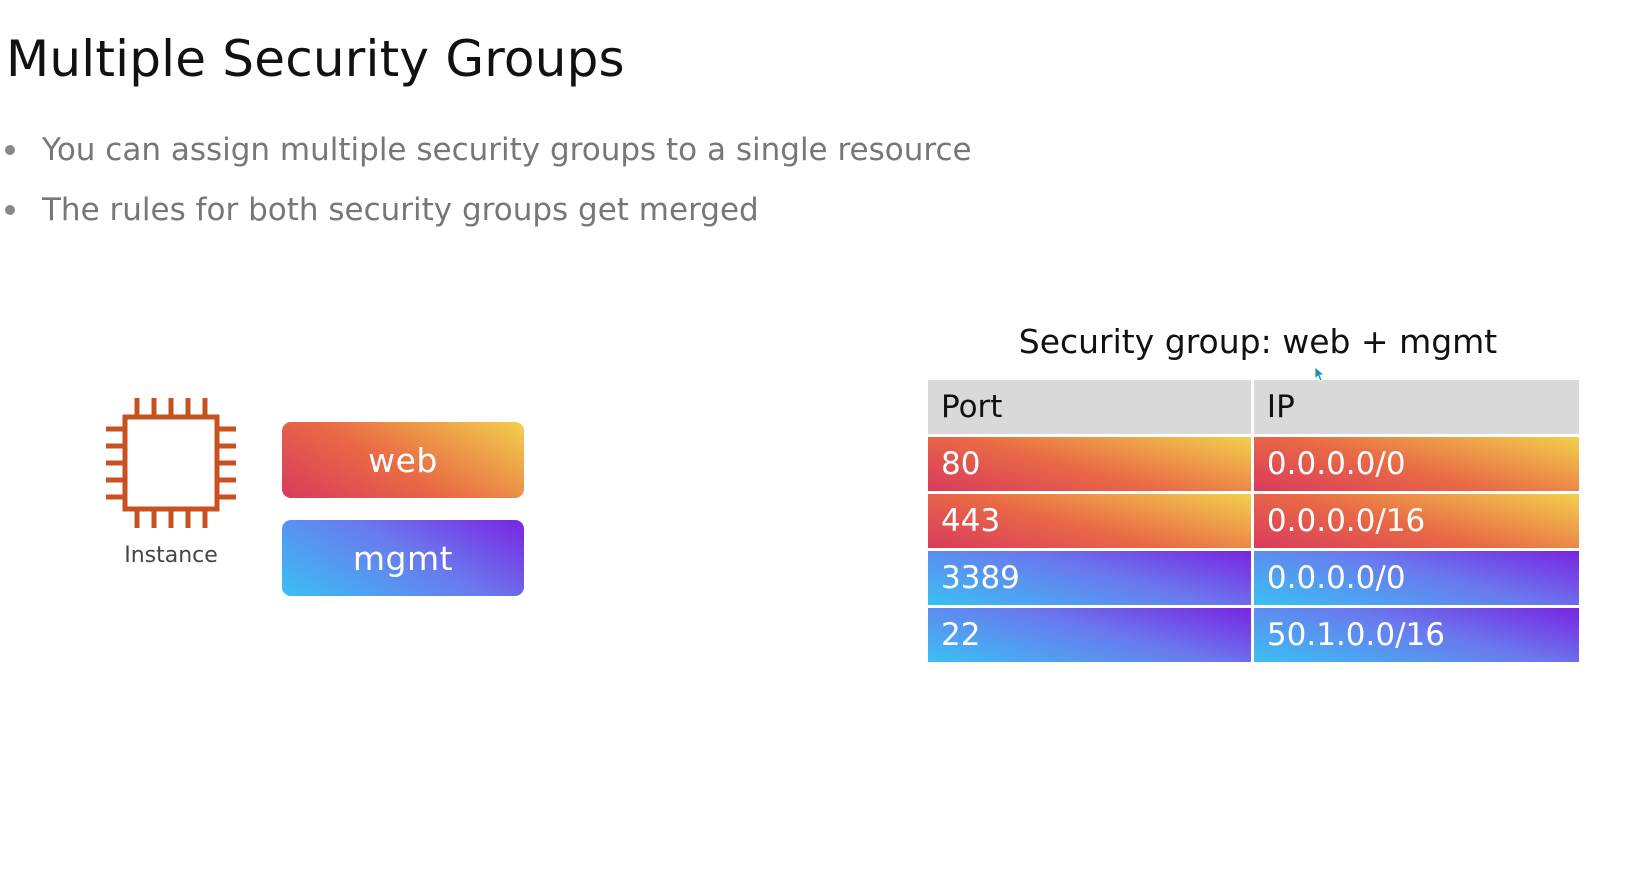  What do you see at coordinates (1258, 341) in the screenshot?
I see `merged-table-title: Security group: web + mgmt` at bounding box center [1258, 341].